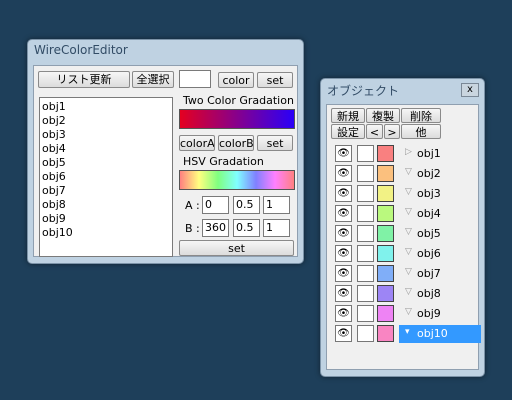  Describe the element at coordinates (106, 149) in the screenshot. I see `list-item: obj4` at that location.